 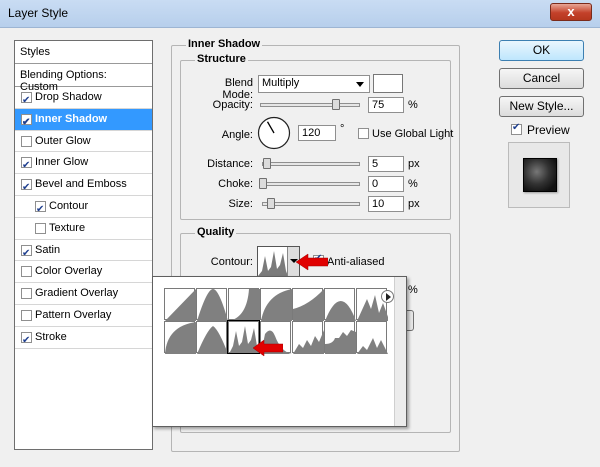 What do you see at coordinates (83, 339) in the screenshot?
I see `style-item-stroke: Stroke` at bounding box center [83, 339].